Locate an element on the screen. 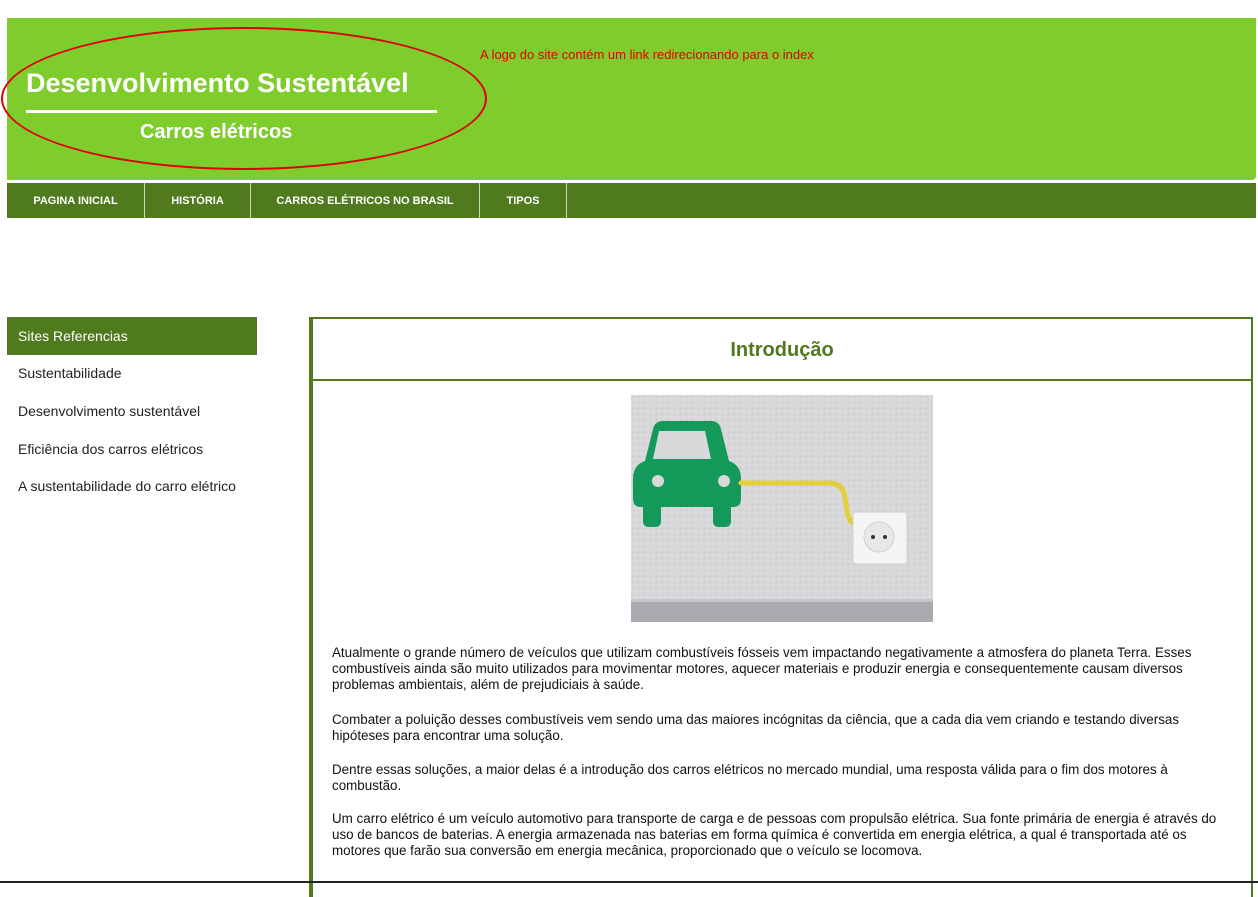 This screenshot has height=897, width=1258. electric-car-plug-icon is located at coordinates (782, 508).